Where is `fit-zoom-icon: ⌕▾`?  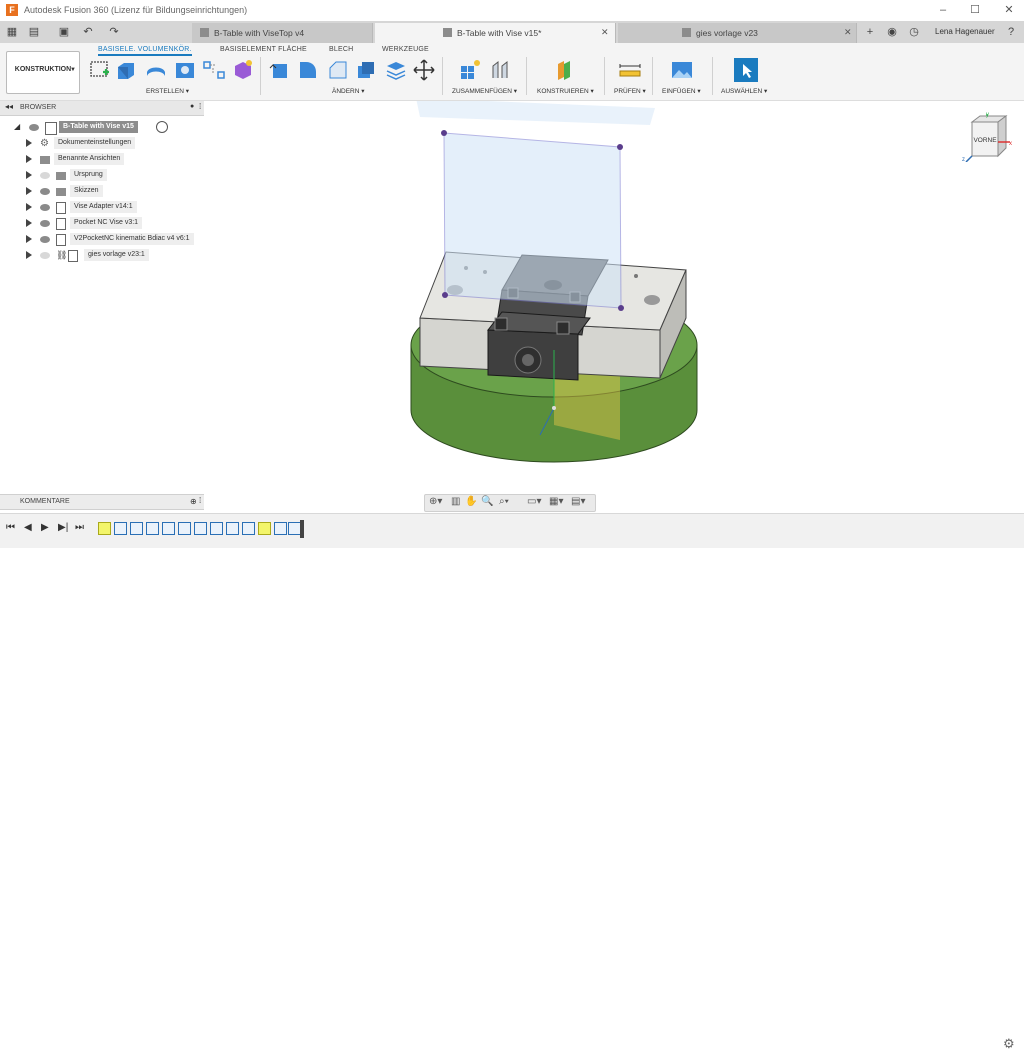
fit-zoom-icon: ⌕▾ is located at coordinates (504, 501).